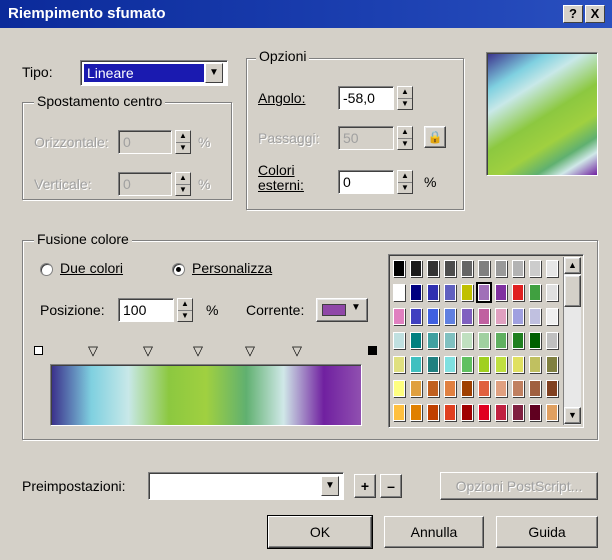 This screenshot has height=560, width=612. Describe the element at coordinates (405, 98) in the screenshot. I see `angle-spinner: ▲ ▼` at that location.